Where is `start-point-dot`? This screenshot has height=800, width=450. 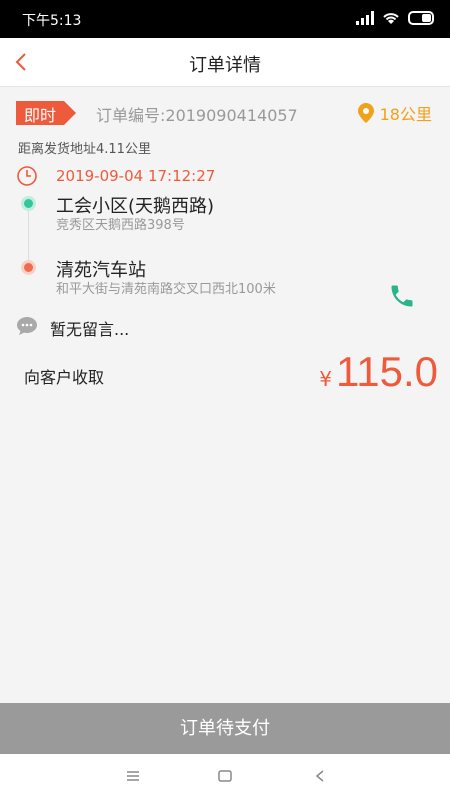 start-point-dot is located at coordinates (28, 203).